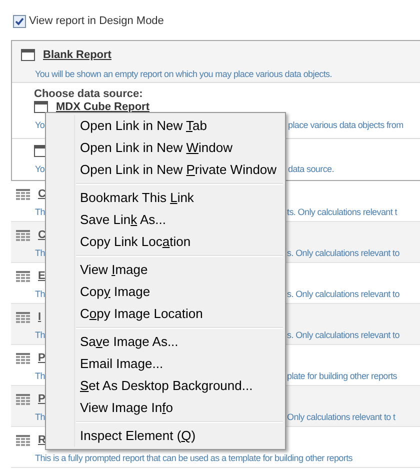 Image resolution: width=420 pixels, height=471 pixels. What do you see at coordinates (77, 55) in the screenshot?
I see `report-link: Blank Report` at bounding box center [77, 55].